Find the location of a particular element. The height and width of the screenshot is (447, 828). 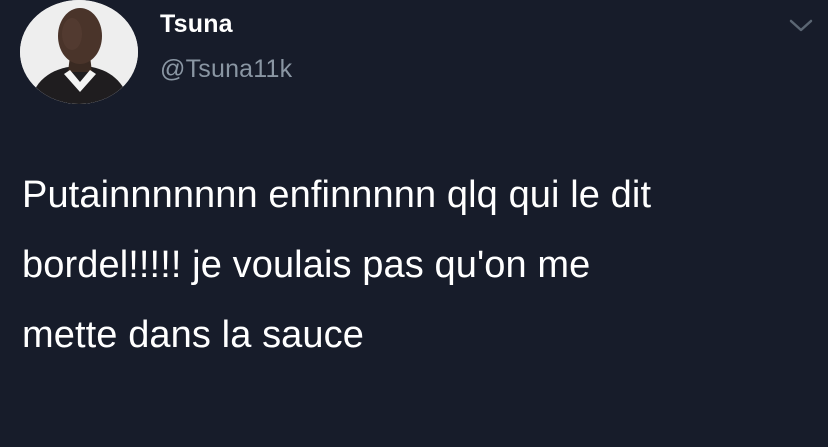

chevron-down-icon is located at coordinates (801, 25).